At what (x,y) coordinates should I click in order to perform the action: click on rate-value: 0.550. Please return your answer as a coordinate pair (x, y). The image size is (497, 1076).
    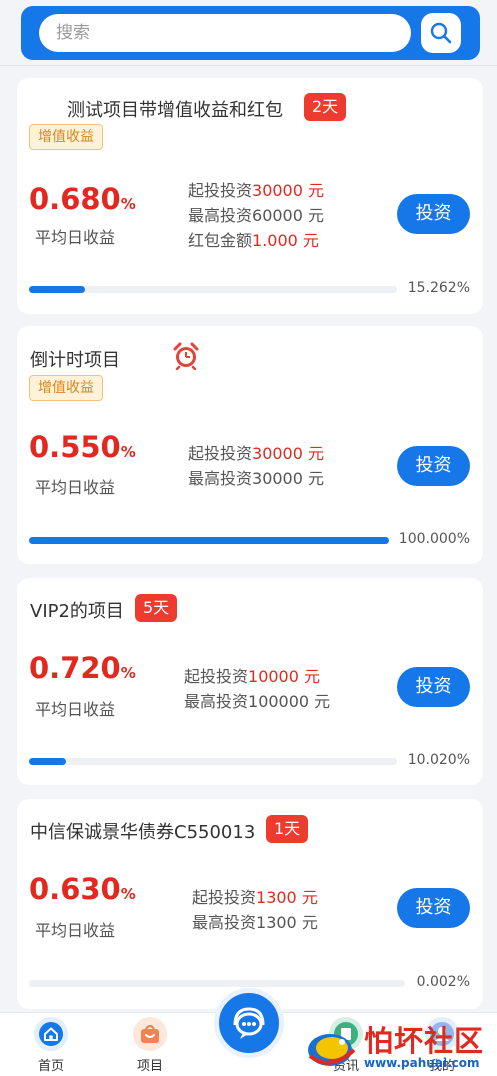
    Looking at the image, I should click on (75, 447).